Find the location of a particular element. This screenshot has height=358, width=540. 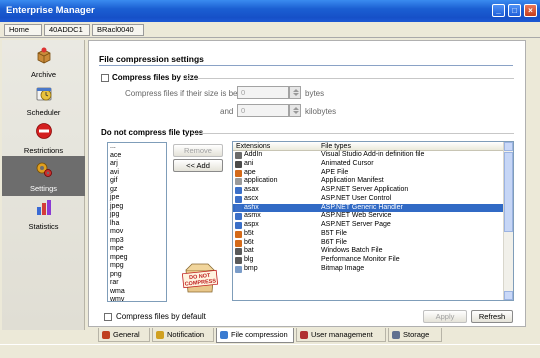

tab-notification: Notification is located at coordinates (183, 335).